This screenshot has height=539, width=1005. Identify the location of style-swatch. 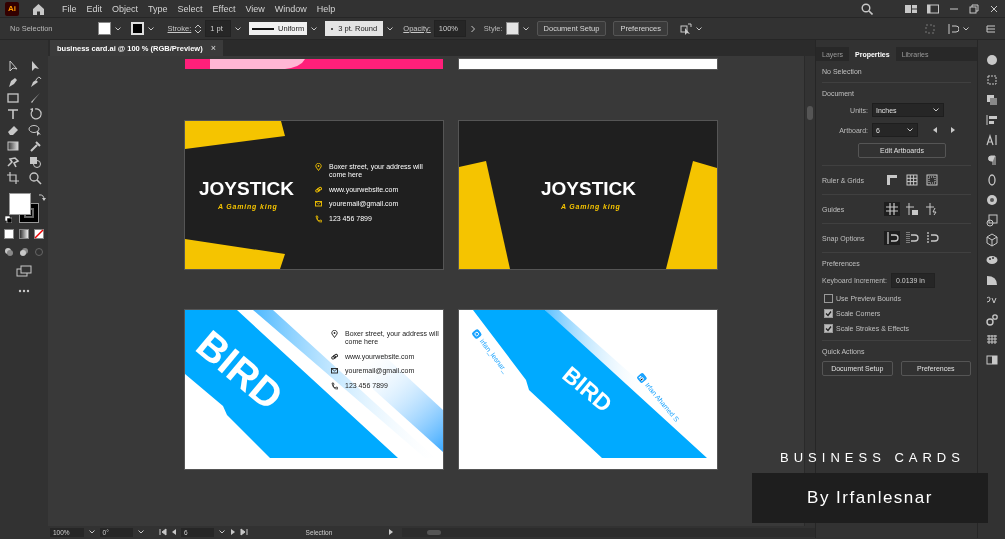
(512, 28).